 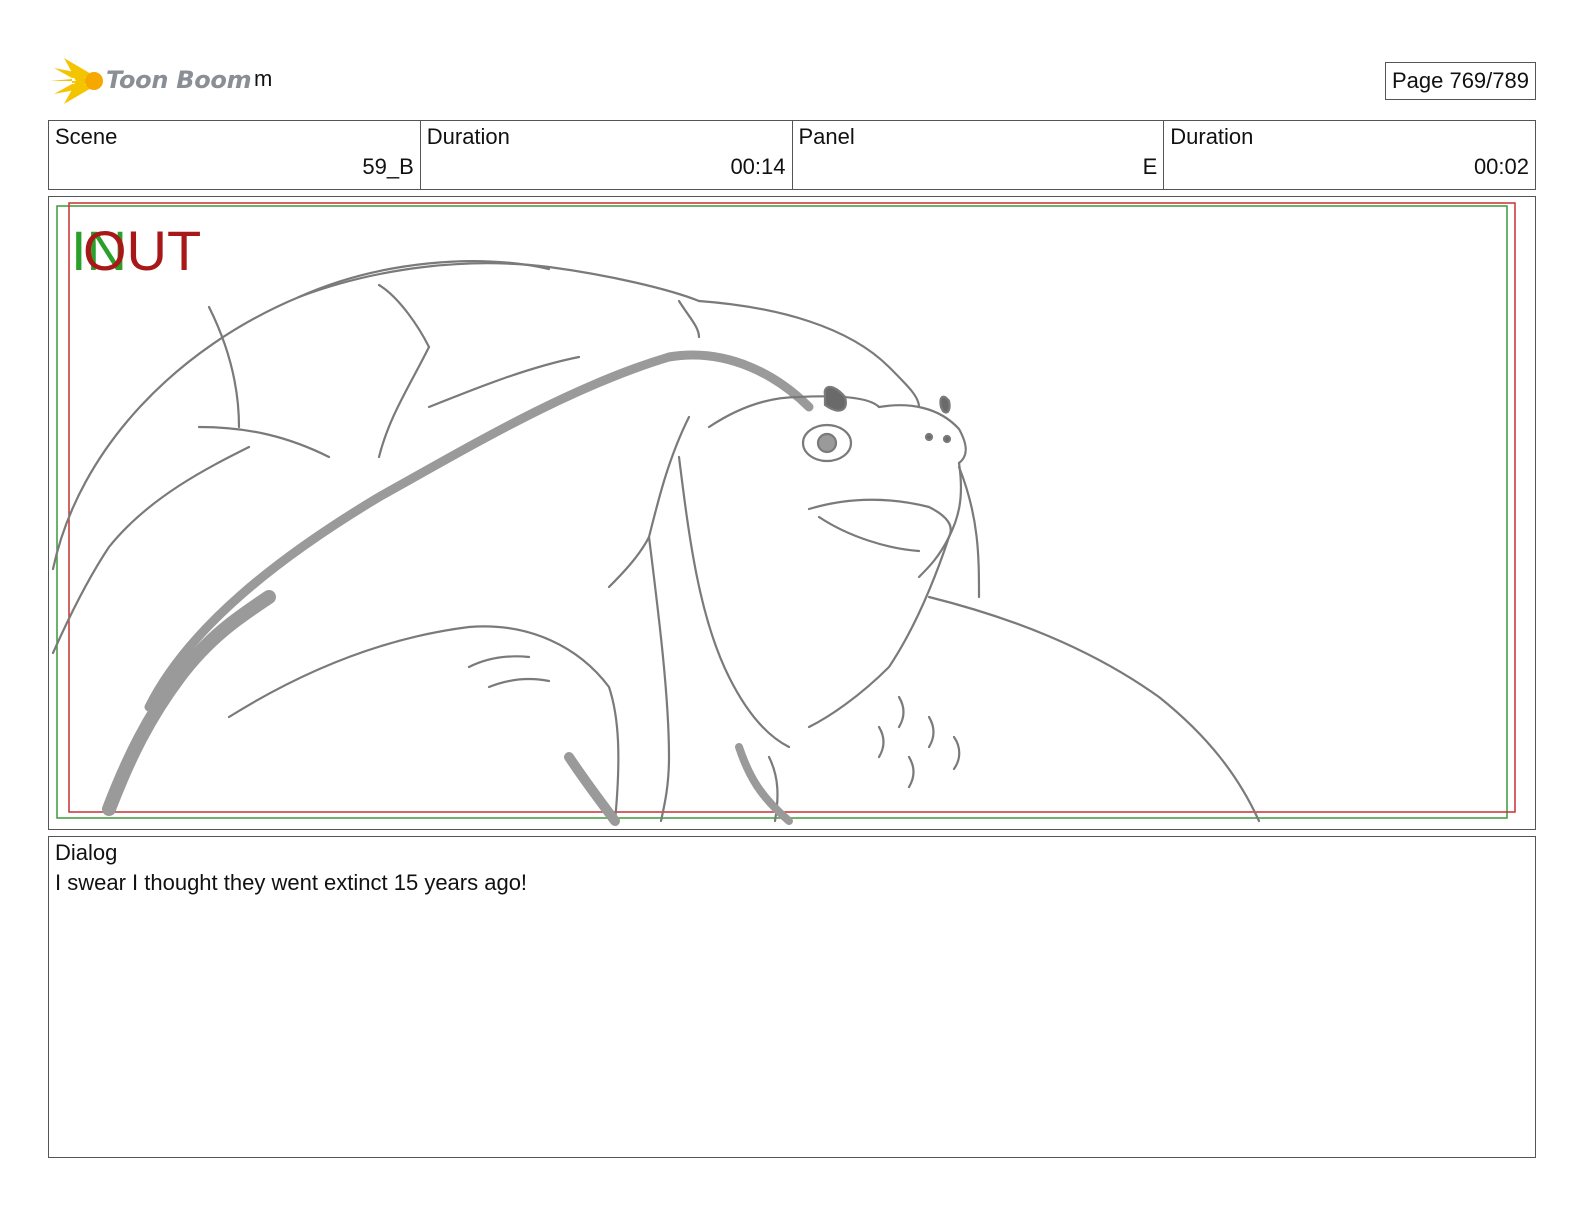 What do you see at coordinates (1349, 155) in the screenshot?
I see `panel-duration-cell: Duration 00:02` at bounding box center [1349, 155].